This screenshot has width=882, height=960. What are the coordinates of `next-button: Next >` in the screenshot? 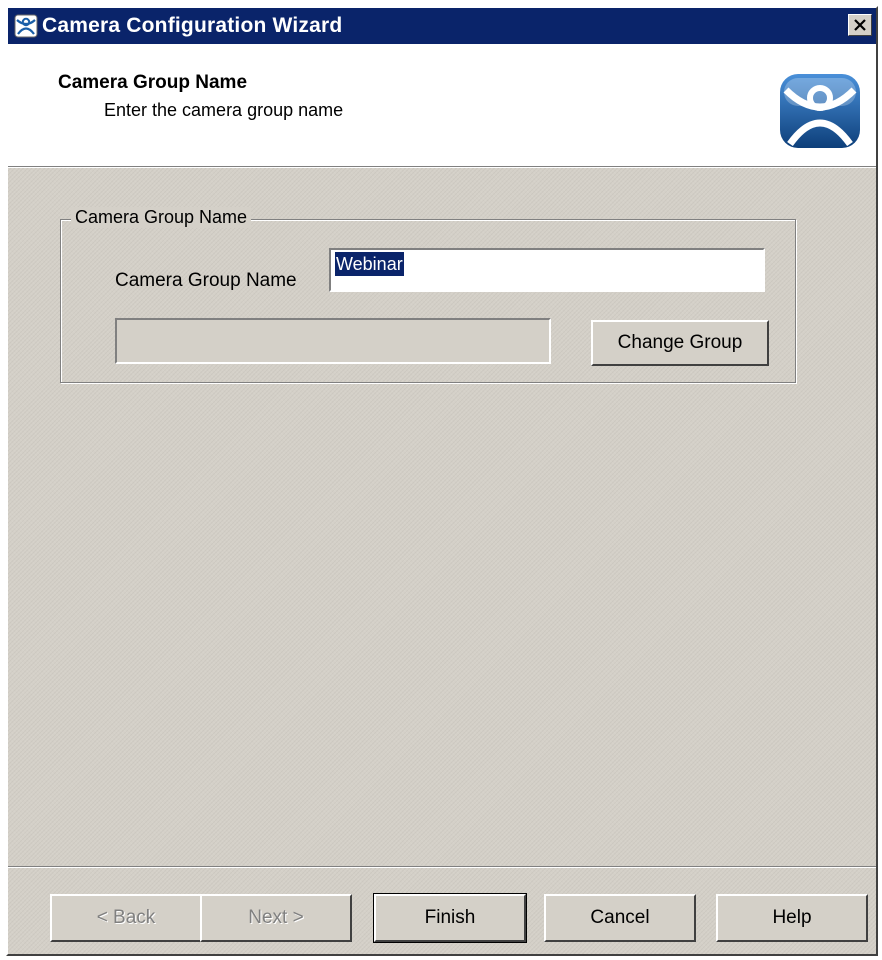 It's located at (276, 918).